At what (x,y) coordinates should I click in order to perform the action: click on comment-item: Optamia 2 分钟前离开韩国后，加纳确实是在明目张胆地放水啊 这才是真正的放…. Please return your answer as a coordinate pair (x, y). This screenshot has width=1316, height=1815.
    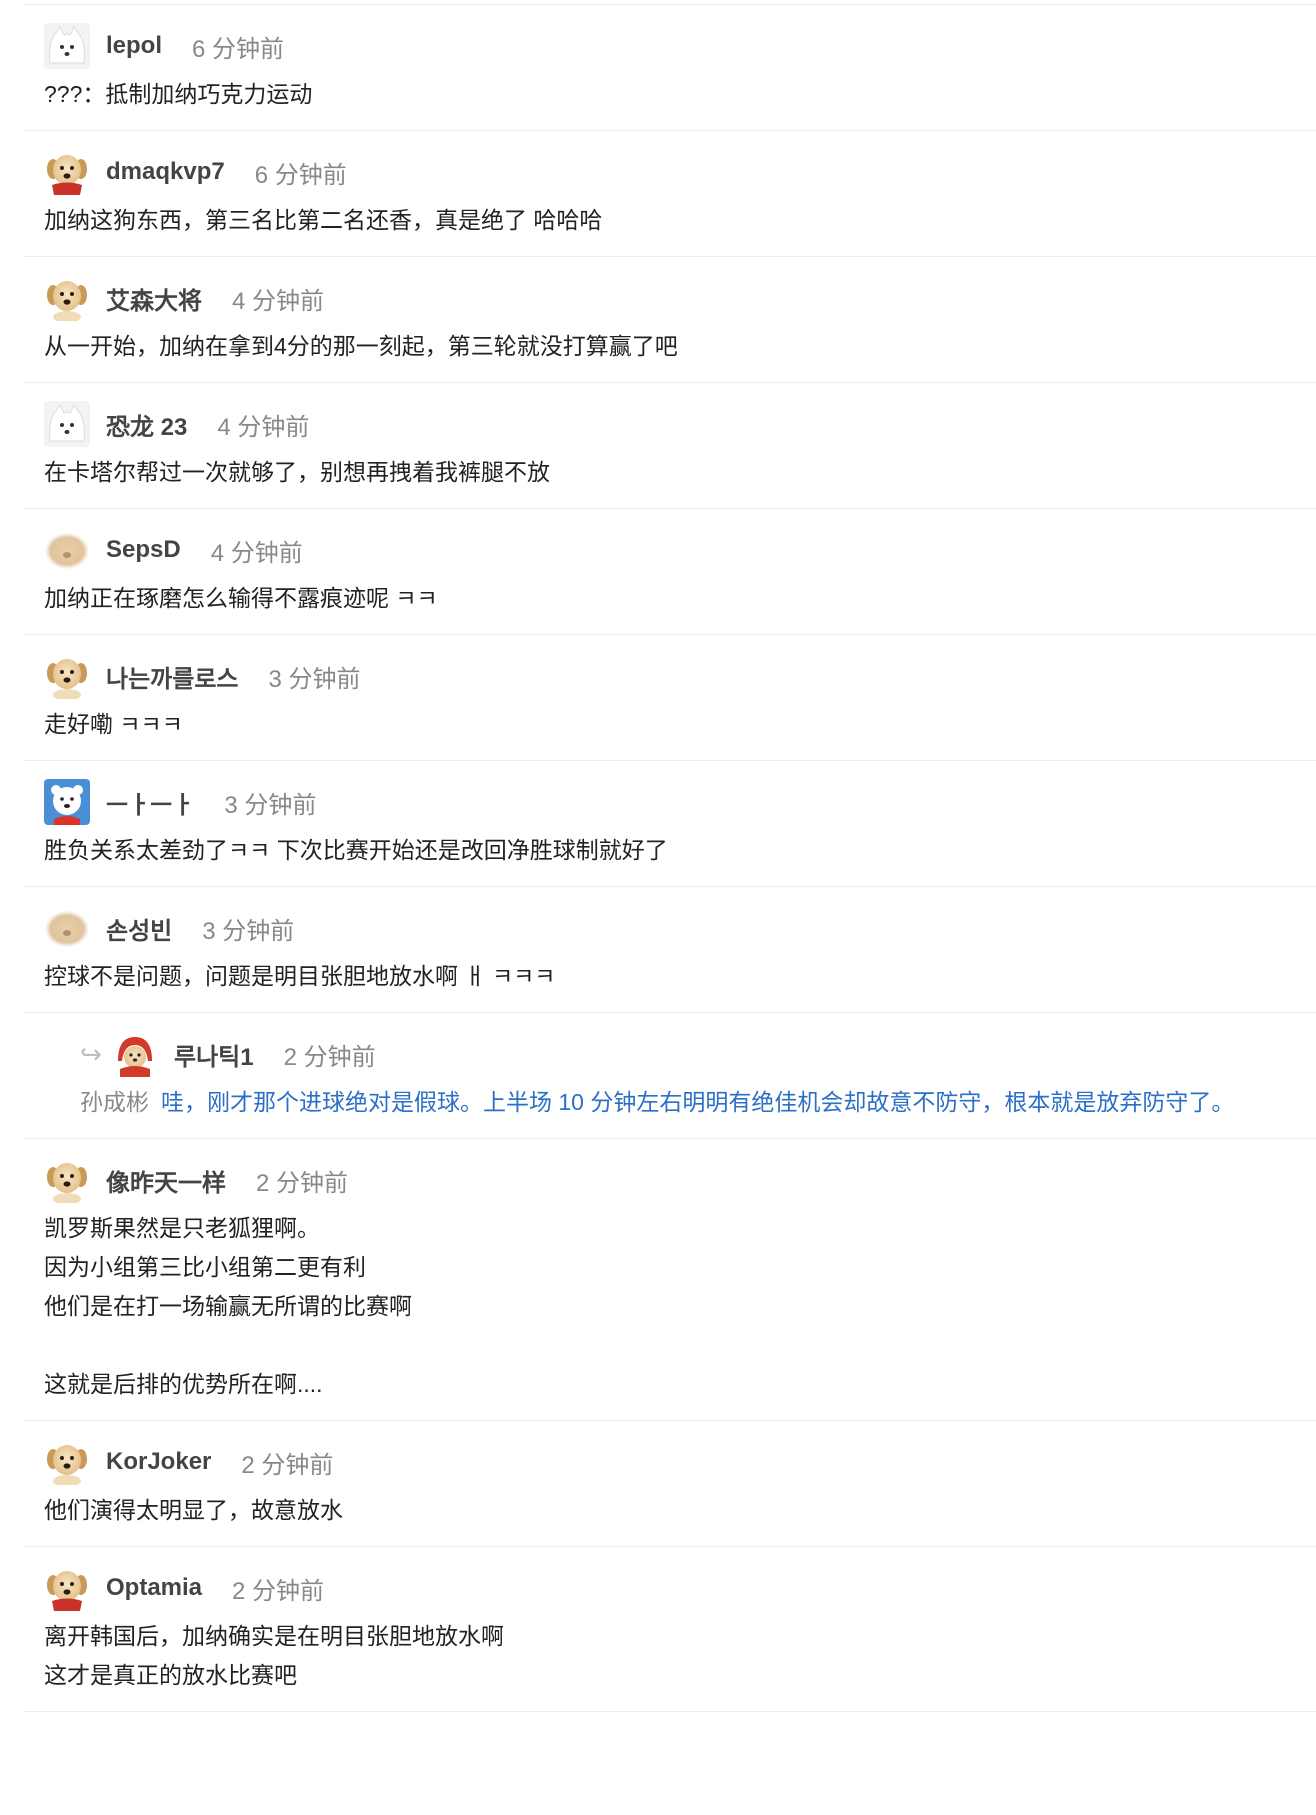
    Looking at the image, I should click on (670, 1636).